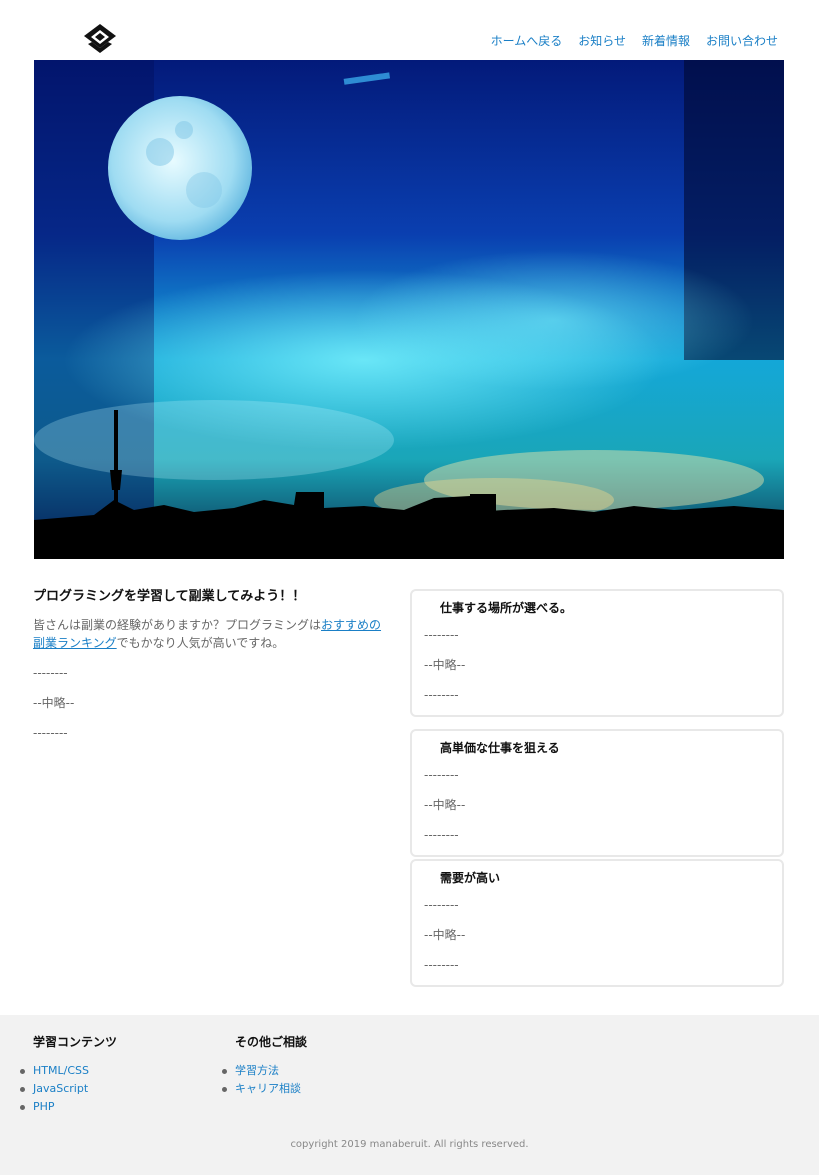  I want to click on nav-new-info-link: 新着情報, so click(666, 40).